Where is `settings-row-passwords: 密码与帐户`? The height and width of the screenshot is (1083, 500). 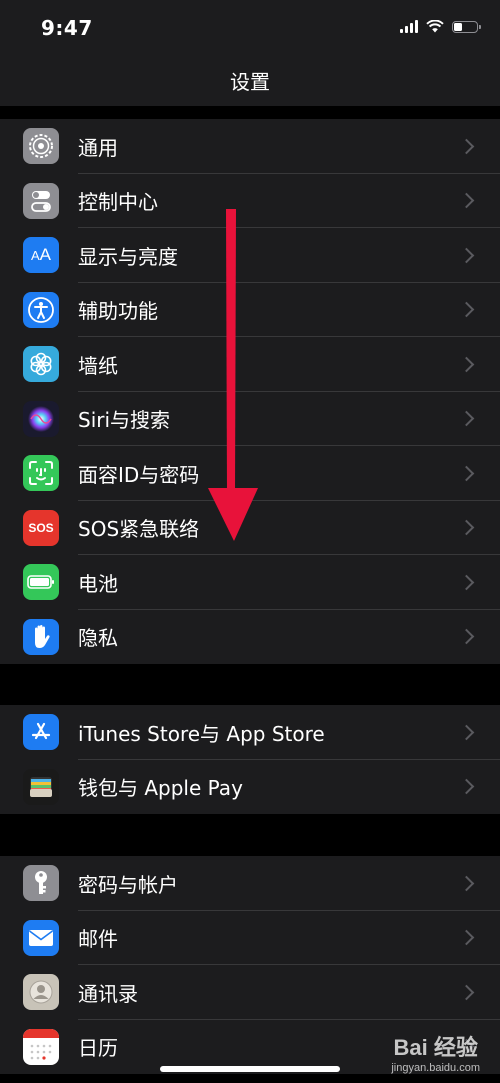
settings-row-passwords: 密码与帐户 is located at coordinates (250, 883).